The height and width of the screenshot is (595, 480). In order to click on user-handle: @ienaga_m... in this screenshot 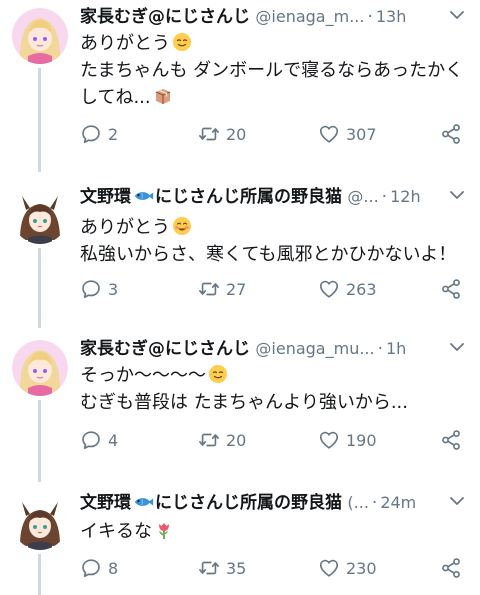, I will do `click(309, 16)`.